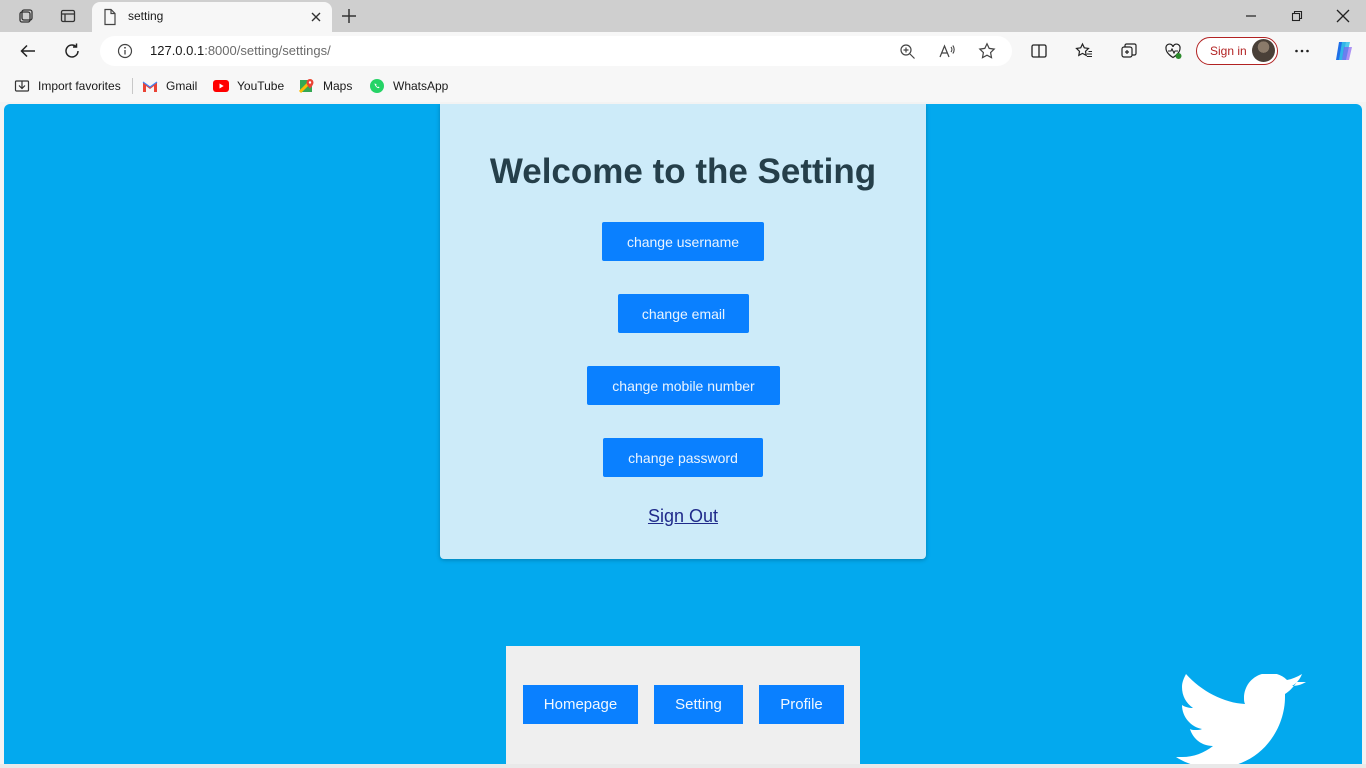 This screenshot has width=1366, height=768. Describe the element at coordinates (68, 16) in the screenshot. I see `tab-actions-icon` at that location.